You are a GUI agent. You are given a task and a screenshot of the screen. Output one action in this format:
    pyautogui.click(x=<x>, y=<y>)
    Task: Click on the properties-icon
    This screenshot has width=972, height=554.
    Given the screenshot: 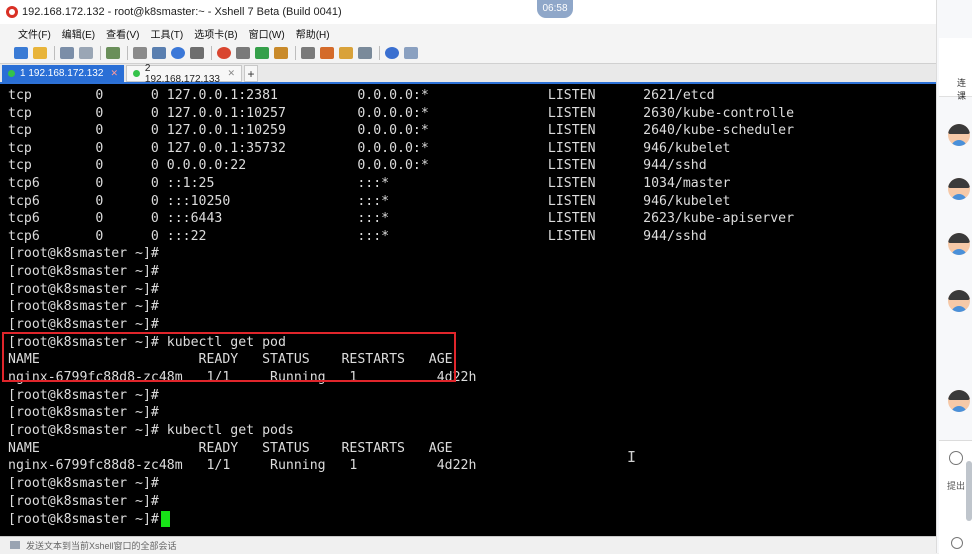 What is the action you would take?
    pyautogui.click(x=159, y=52)
    